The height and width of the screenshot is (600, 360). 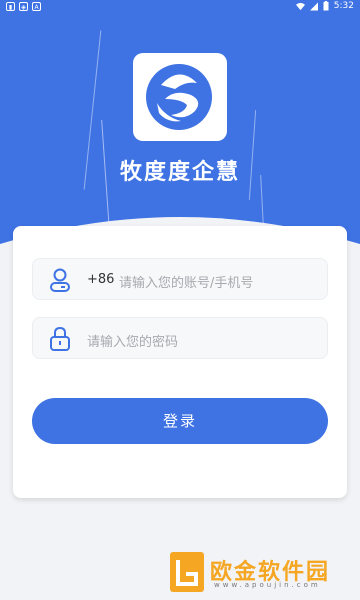 I want to click on app-title: 牧度度企慧, so click(x=179, y=172).